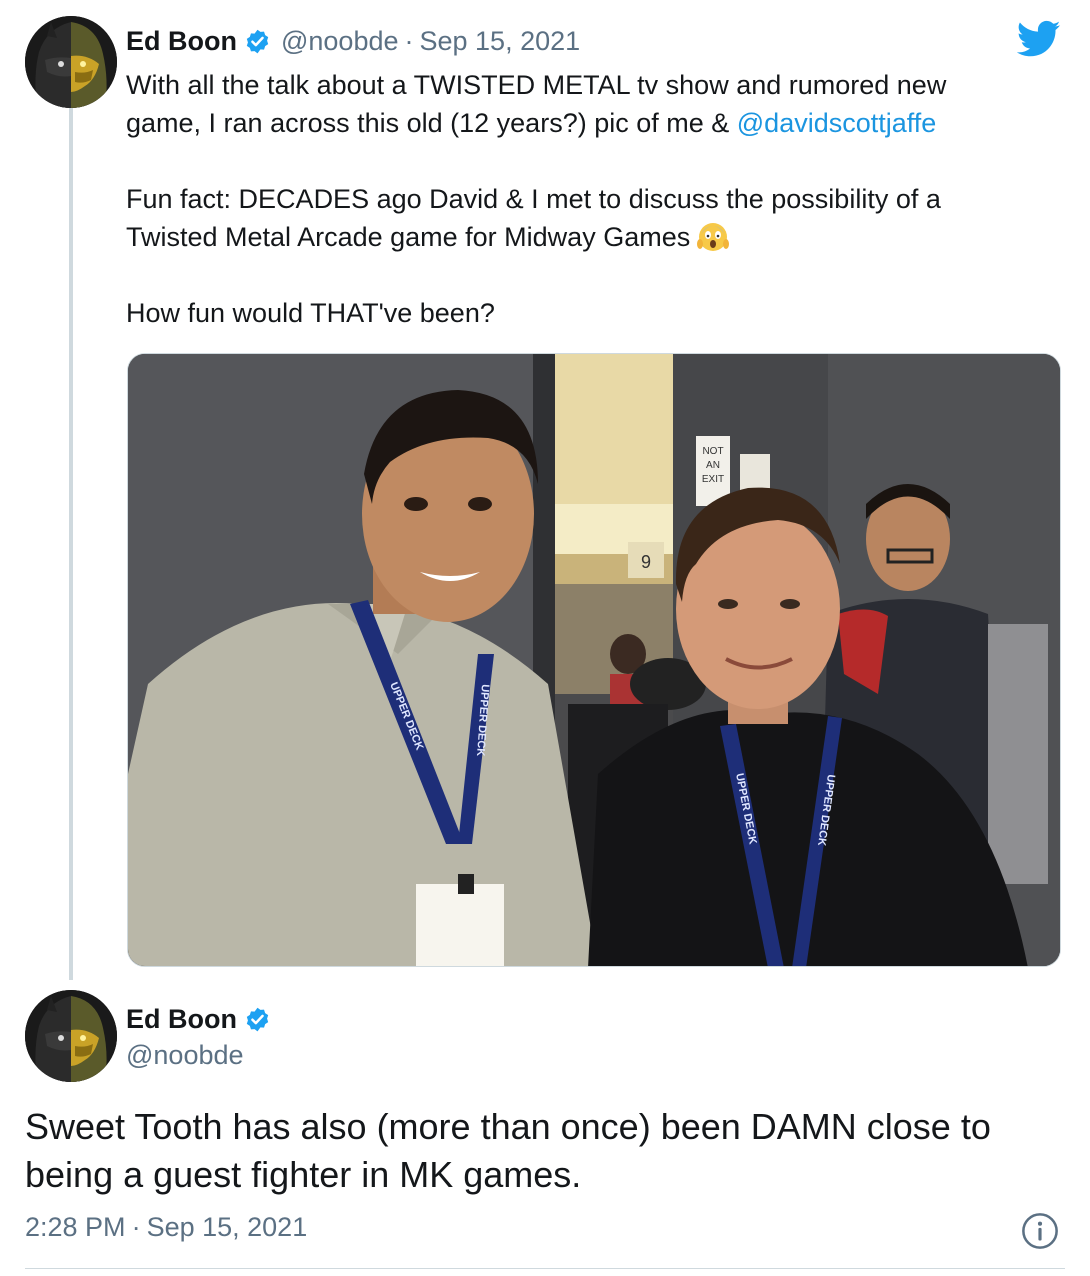  Describe the element at coordinates (75, 1227) in the screenshot. I see `reply-time: 2:28 PM` at that location.